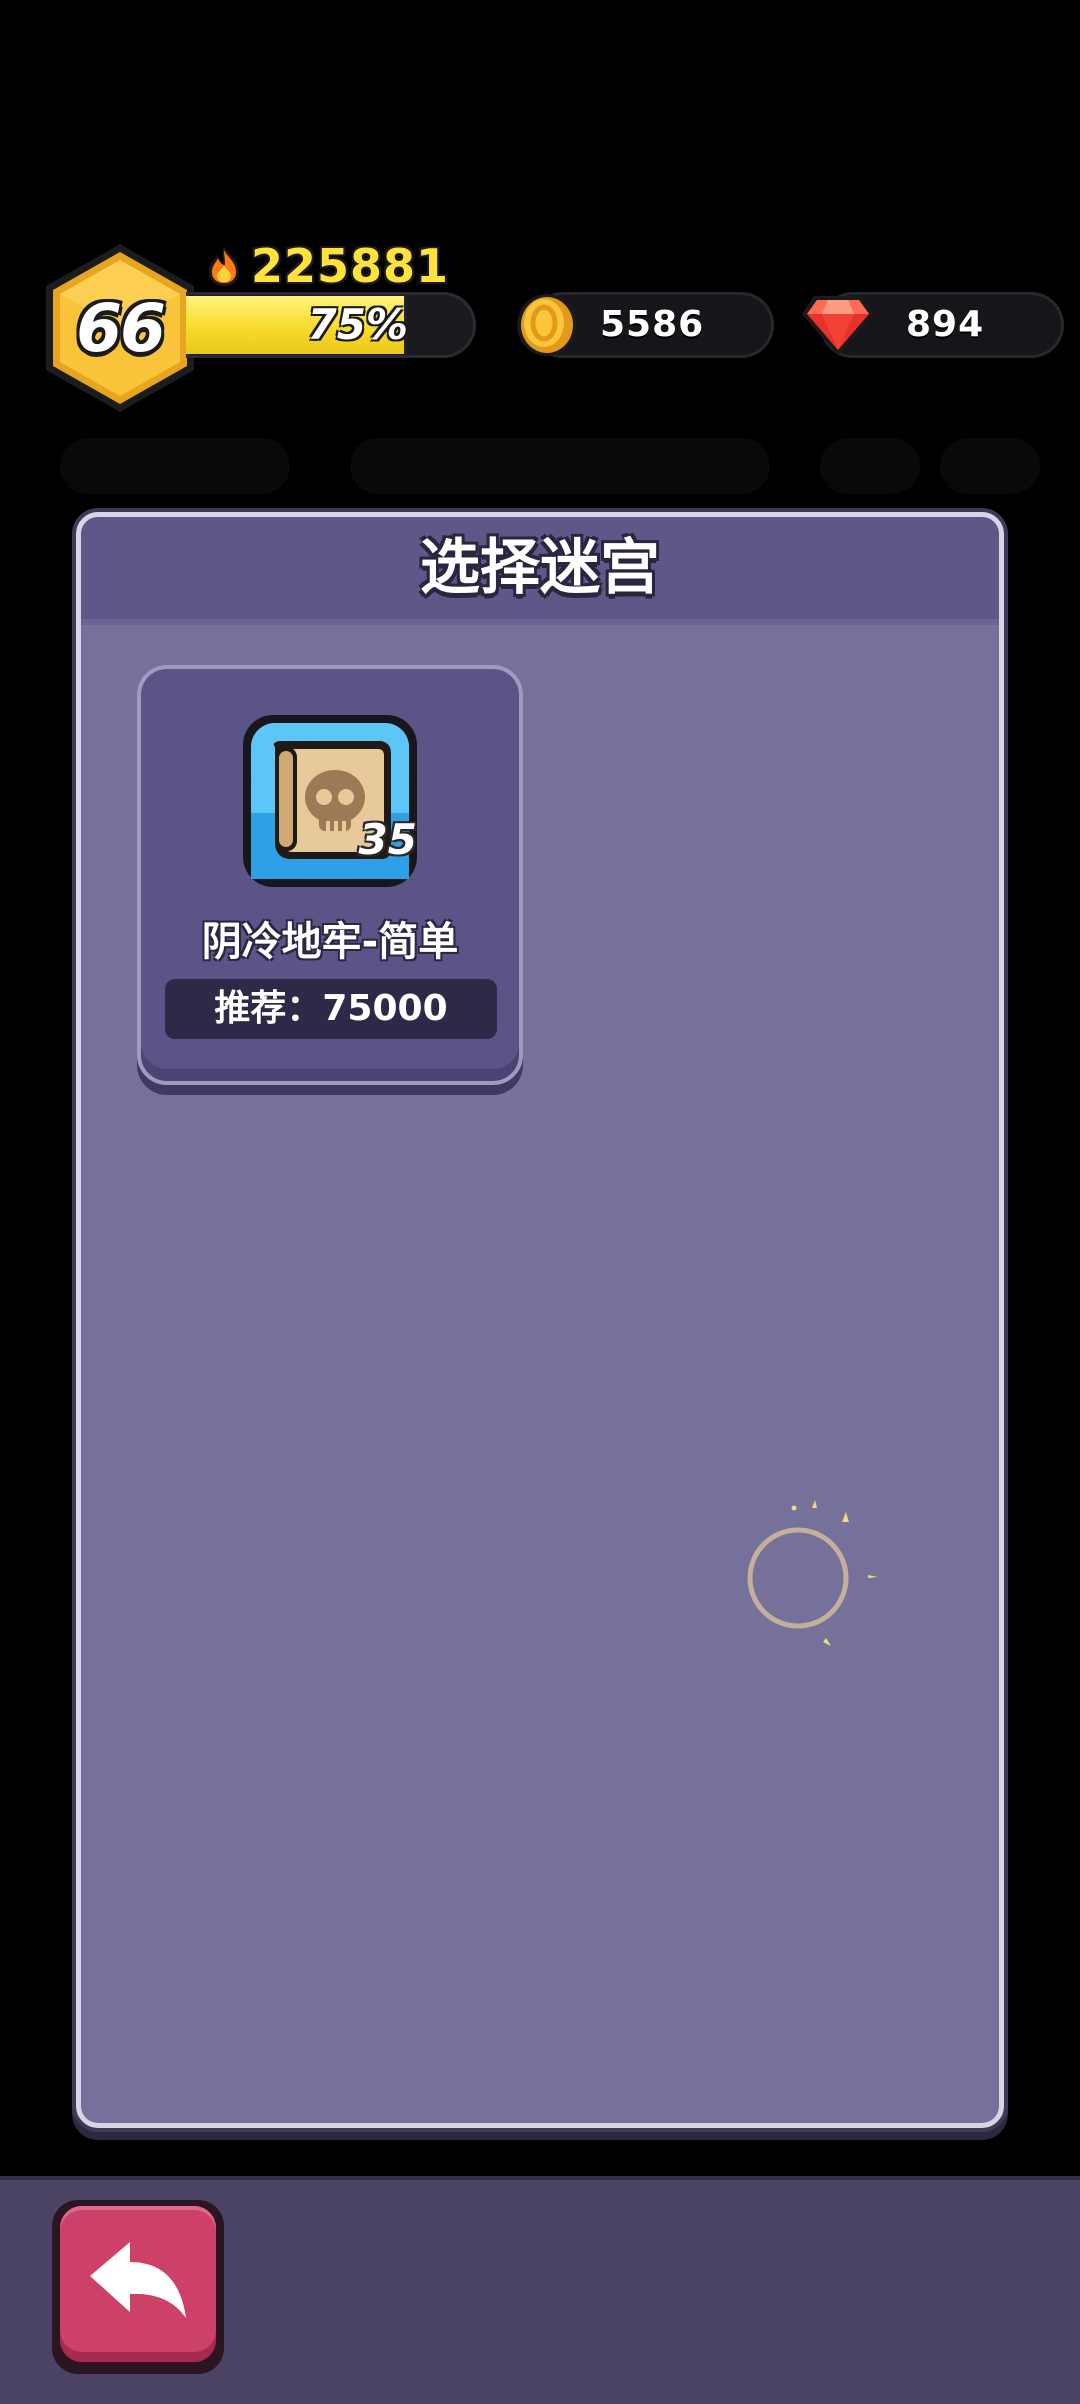 The image size is (1080, 2404). I want to click on back-button-face, so click(138, 2284).